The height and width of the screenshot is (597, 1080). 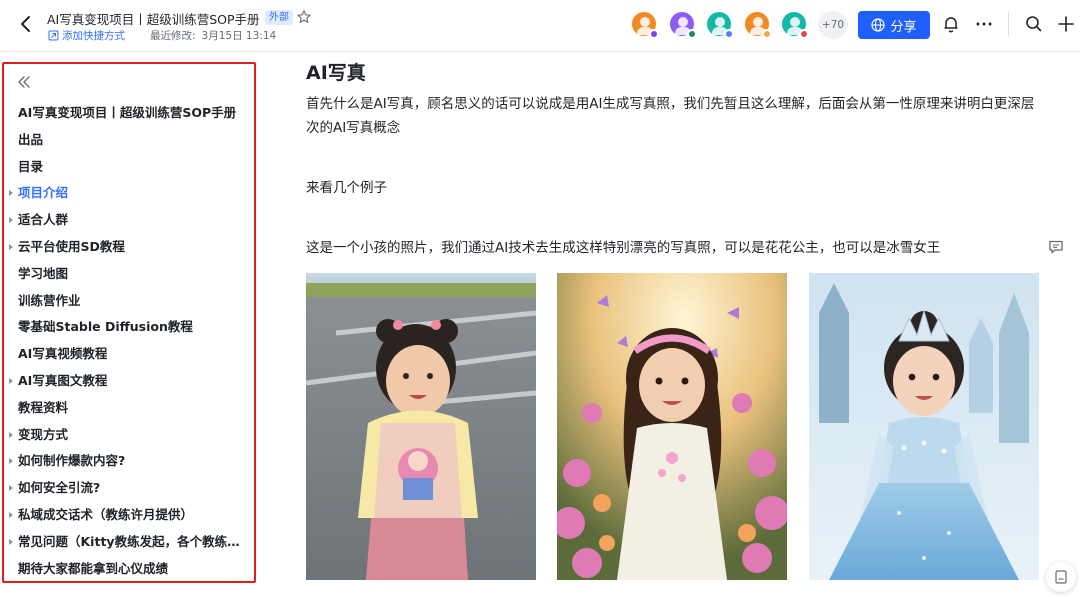 I want to click on star-icon, so click(x=304, y=17).